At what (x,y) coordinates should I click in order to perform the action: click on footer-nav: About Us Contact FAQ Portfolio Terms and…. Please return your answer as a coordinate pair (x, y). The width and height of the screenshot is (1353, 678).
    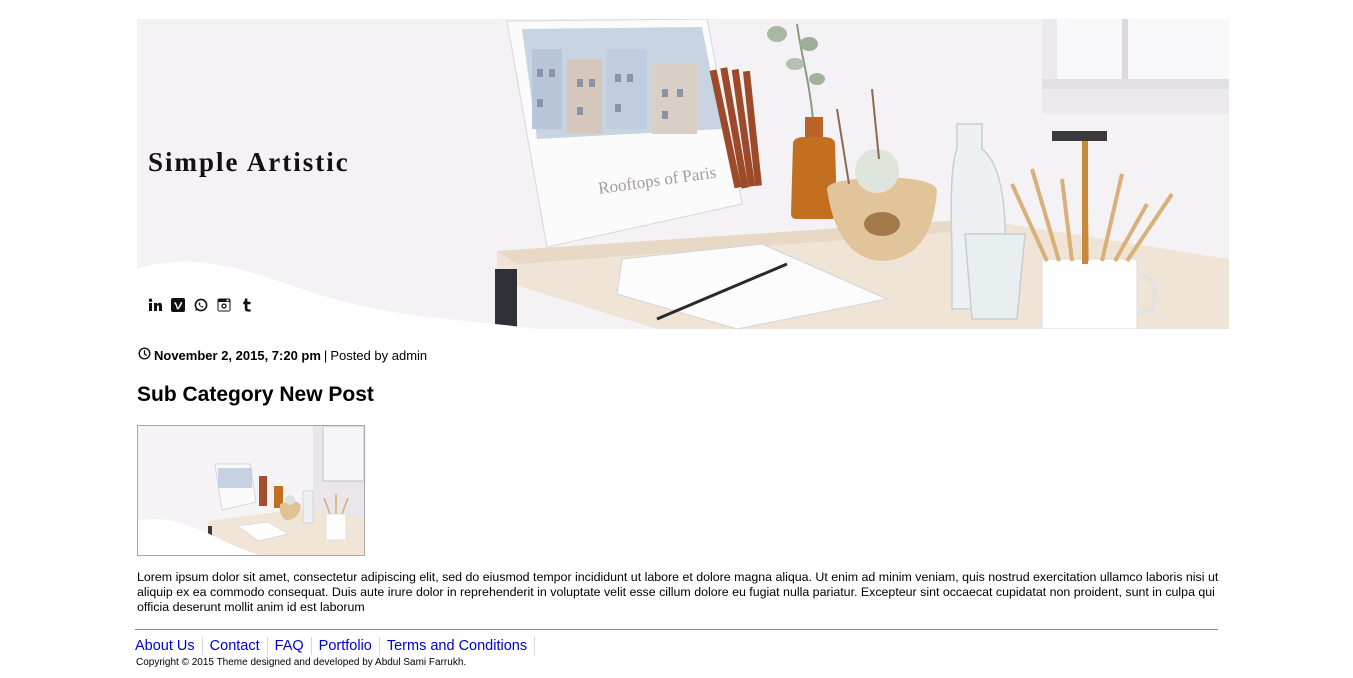
    Looking at the image, I should click on (335, 646).